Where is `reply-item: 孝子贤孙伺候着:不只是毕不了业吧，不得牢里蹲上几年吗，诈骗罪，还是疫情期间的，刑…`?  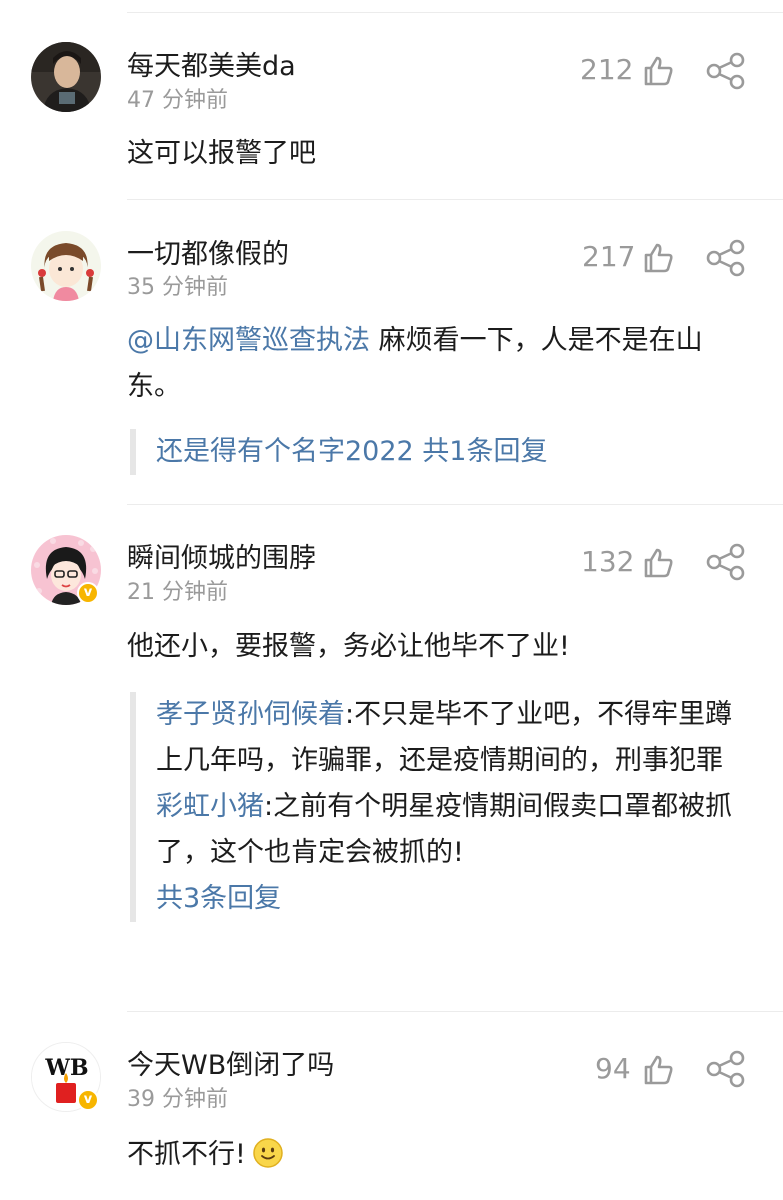
reply-item: 孝子贤孙伺候着:不只是毕不了业吧，不得牢里蹲上几年吗，诈骗罪，还是疫情期间的，刑… is located at coordinates (451, 738).